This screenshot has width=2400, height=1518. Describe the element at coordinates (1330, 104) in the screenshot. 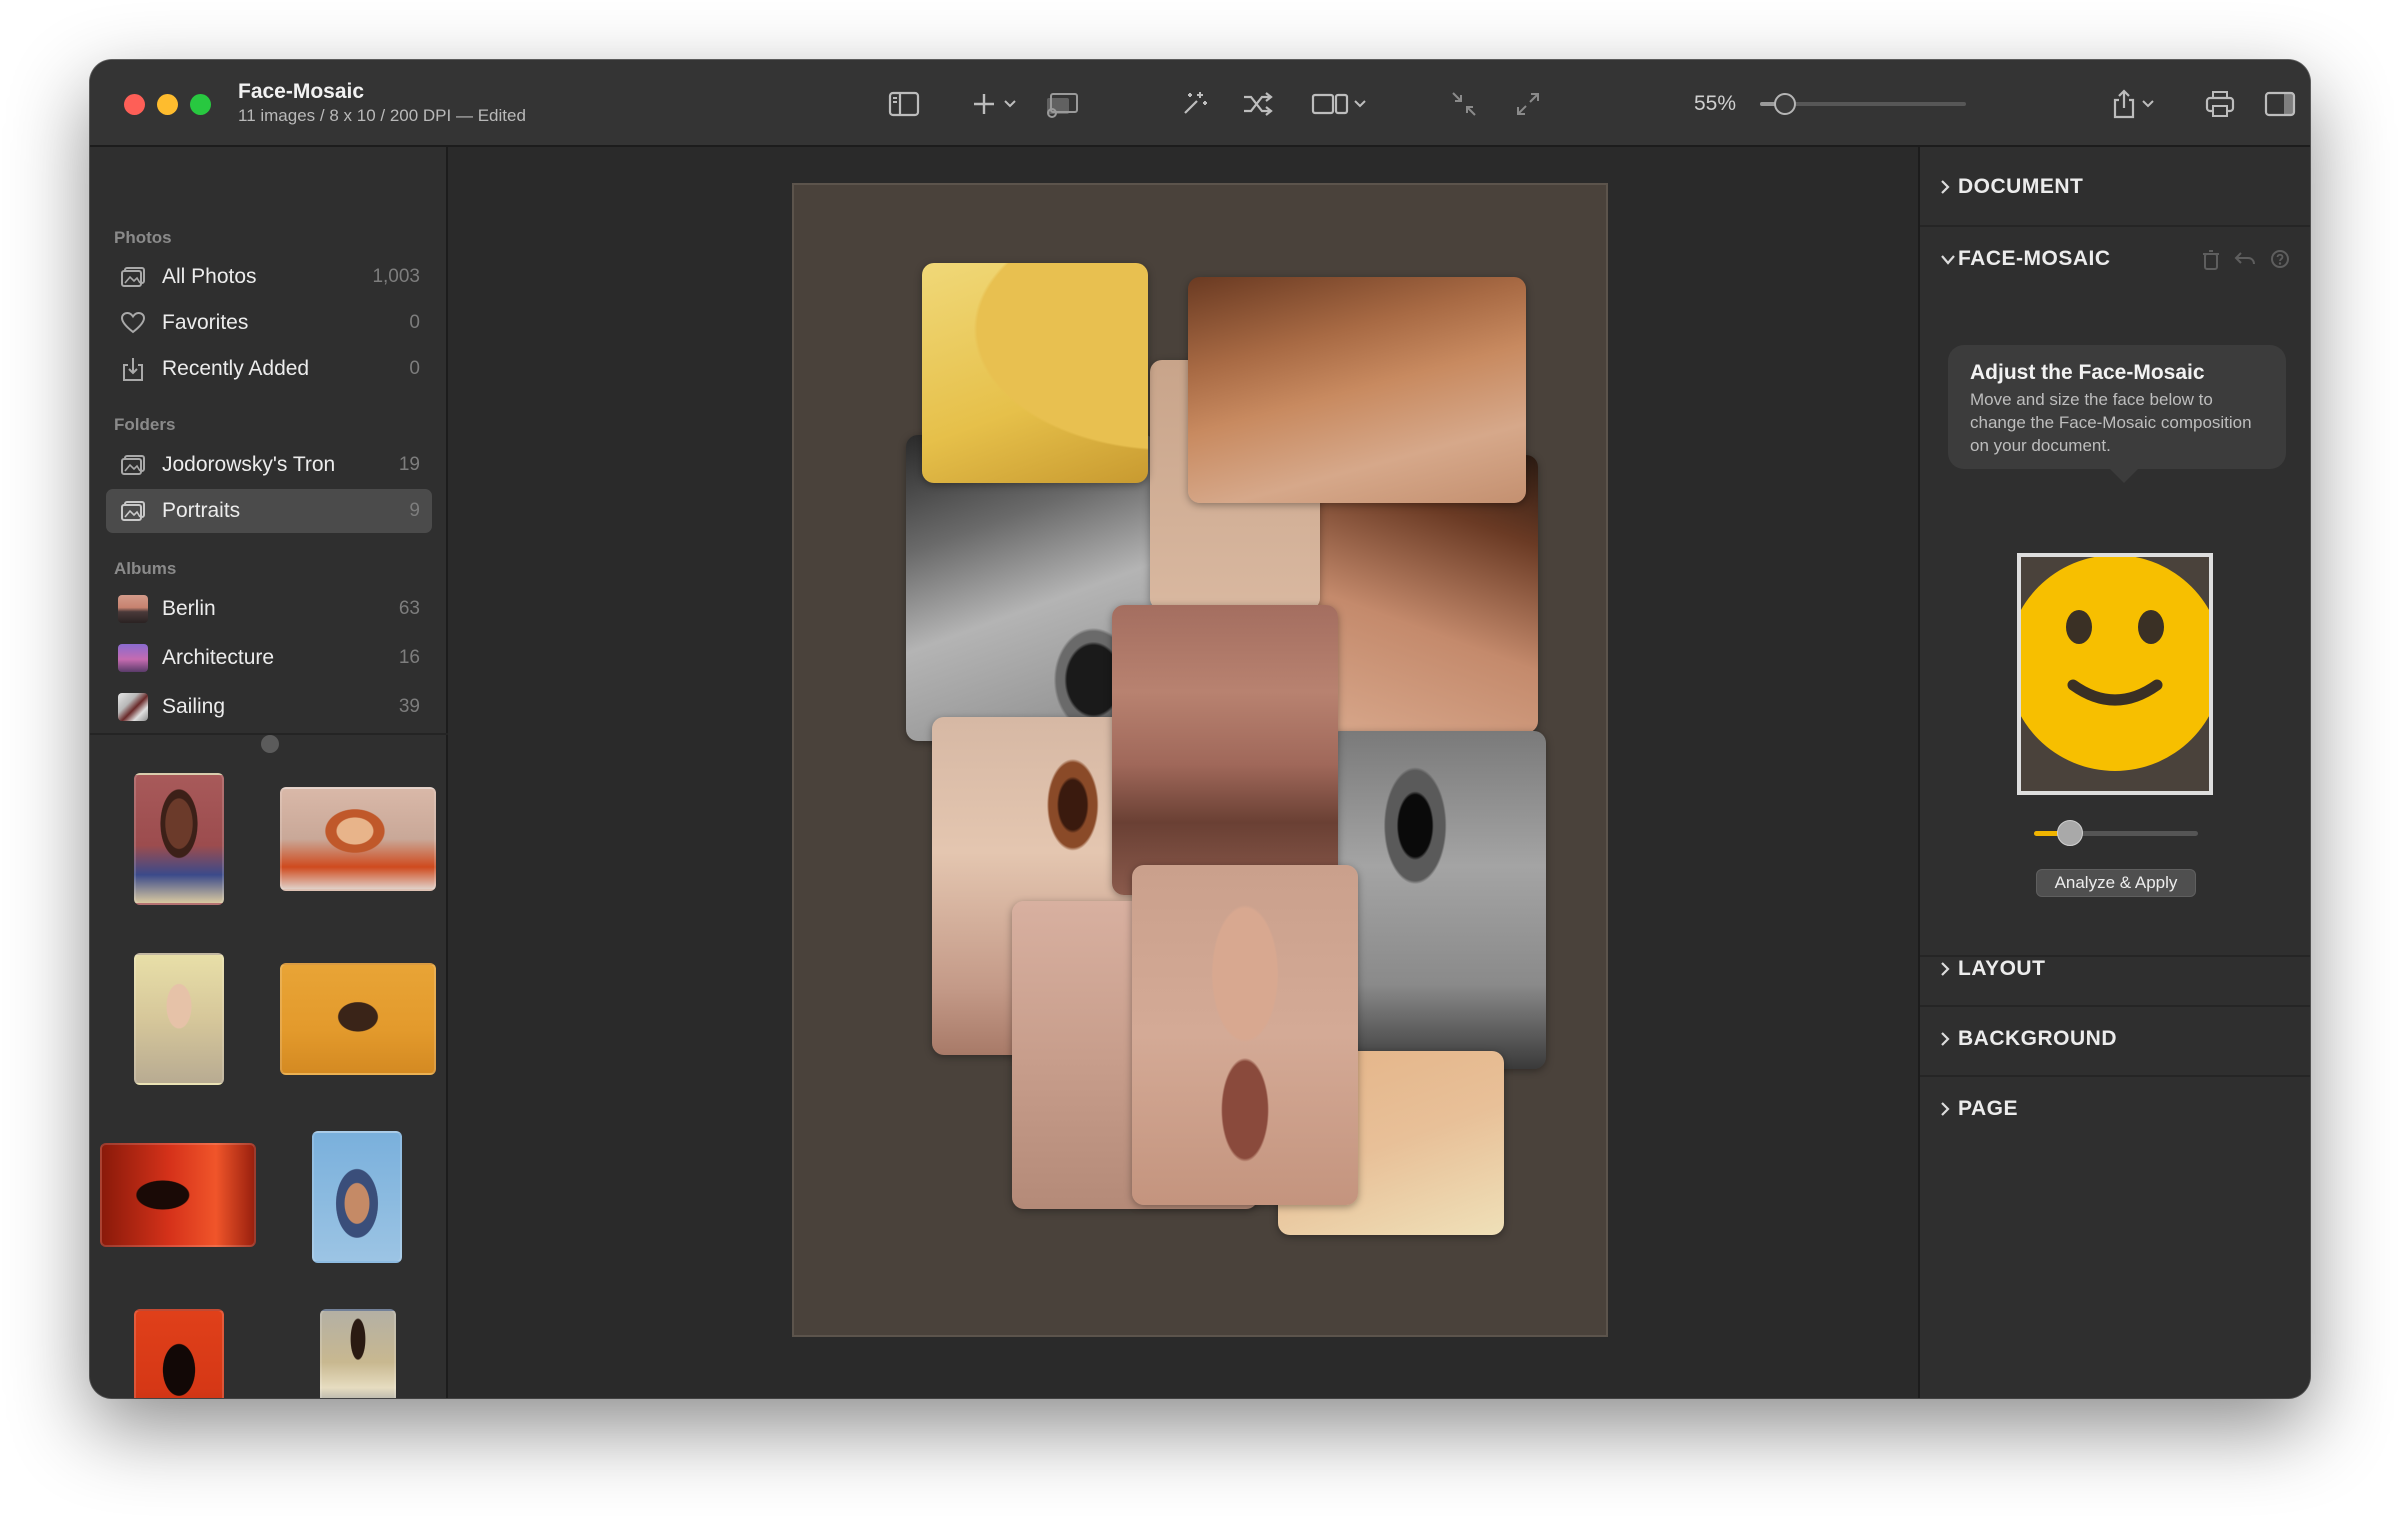

I see `layout-icon` at that location.